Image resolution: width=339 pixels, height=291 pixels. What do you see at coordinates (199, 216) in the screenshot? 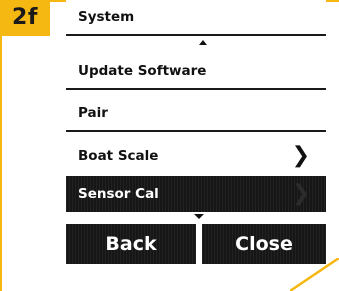
I see `scroll-down-icon` at bounding box center [199, 216].